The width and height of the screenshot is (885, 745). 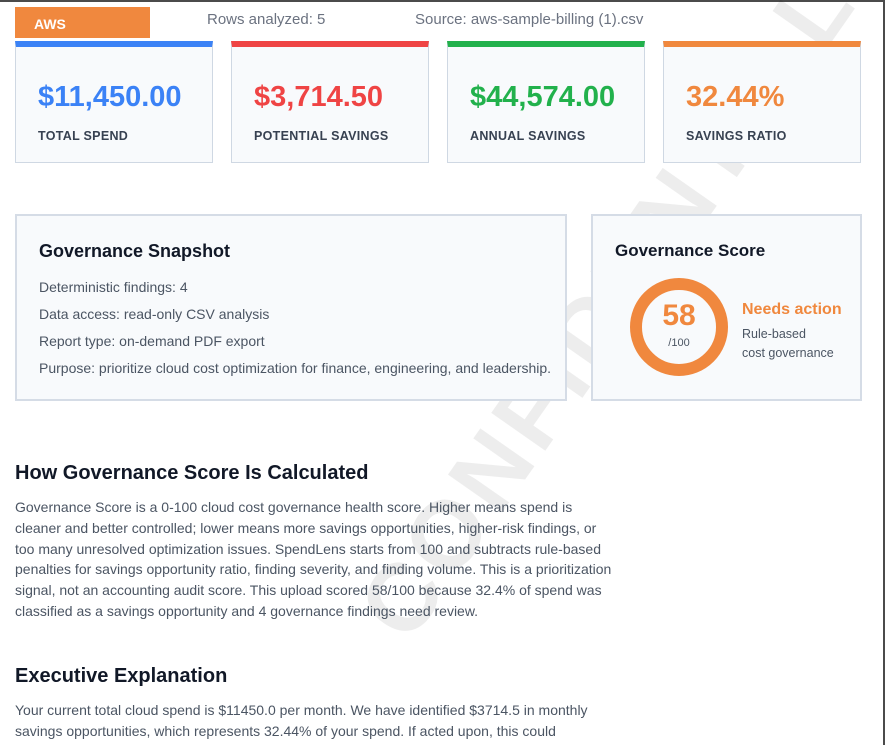 What do you see at coordinates (83, 136) in the screenshot?
I see `kpi-label: TOTAL SPEND` at bounding box center [83, 136].